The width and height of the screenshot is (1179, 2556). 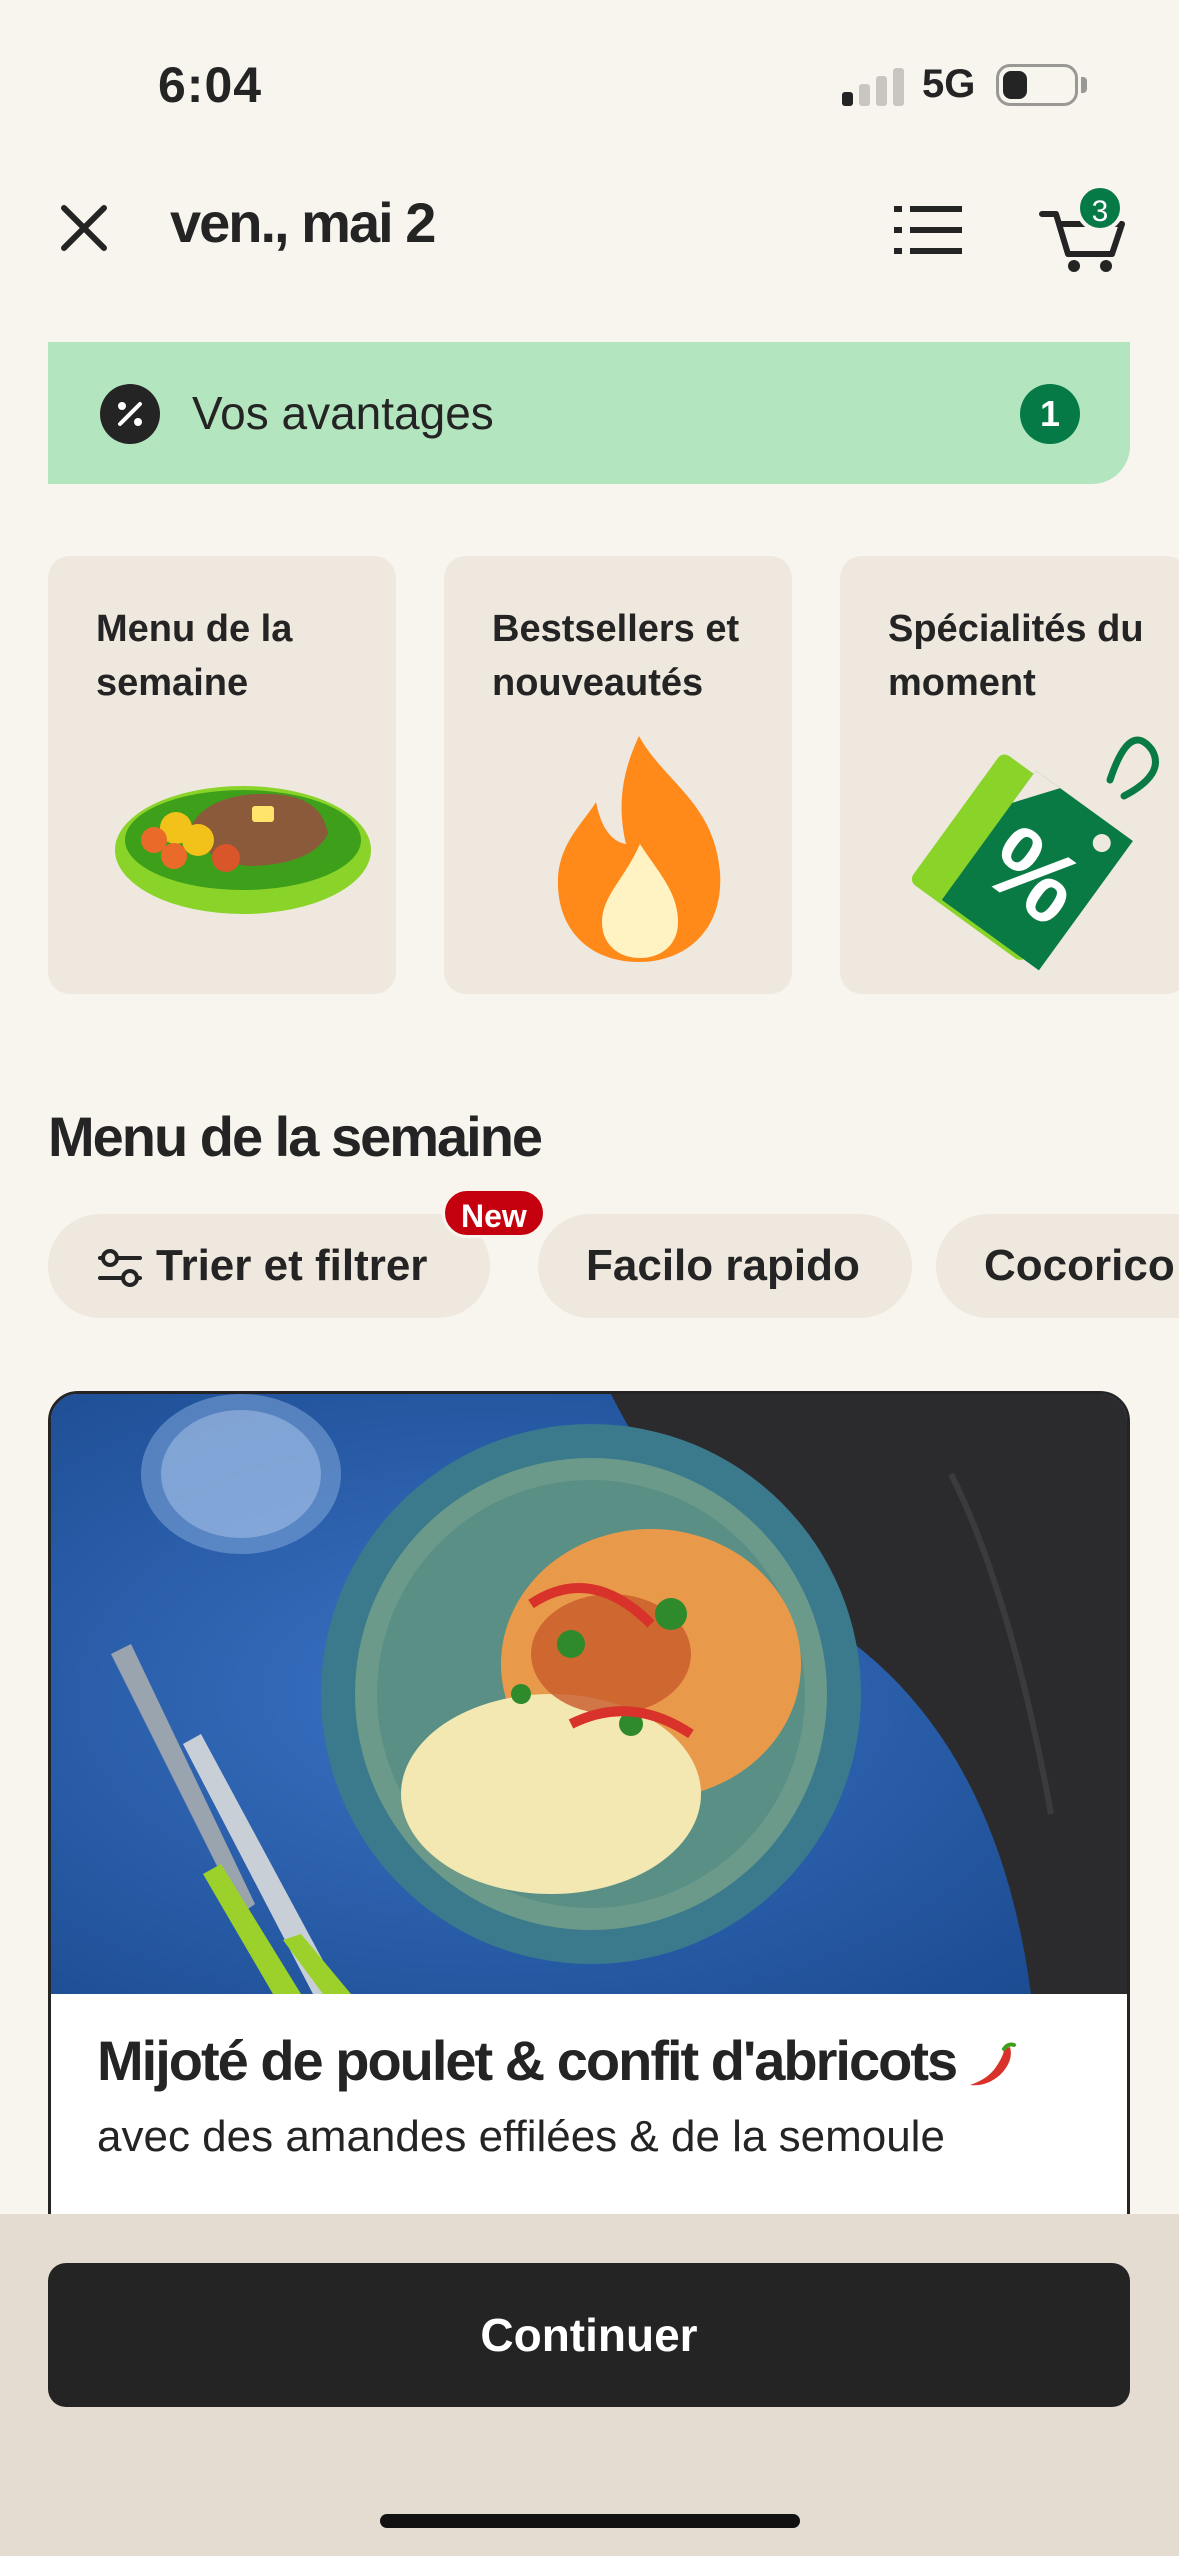 What do you see at coordinates (1016, 656) in the screenshot?
I see `category-label: Spécialités du moment` at bounding box center [1016, 656].